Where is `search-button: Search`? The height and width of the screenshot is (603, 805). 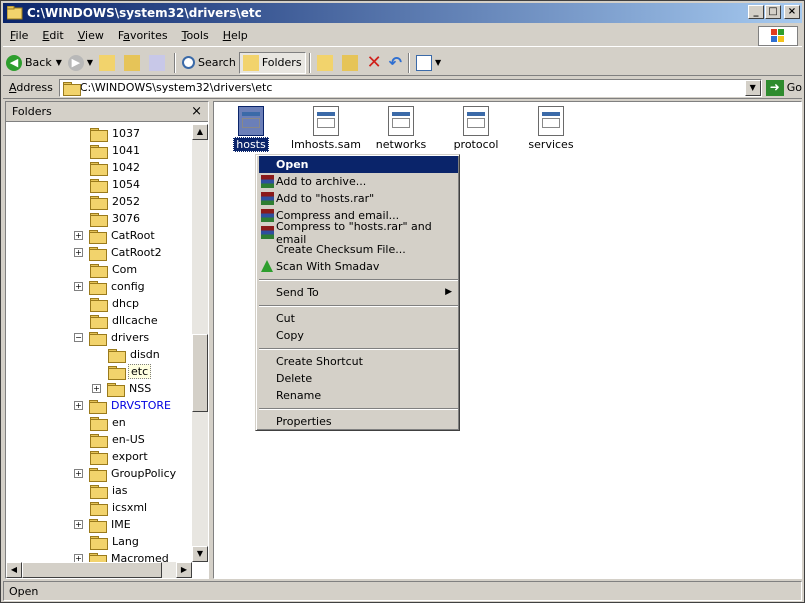 search-button: Search is located at coordinates (209, 63).